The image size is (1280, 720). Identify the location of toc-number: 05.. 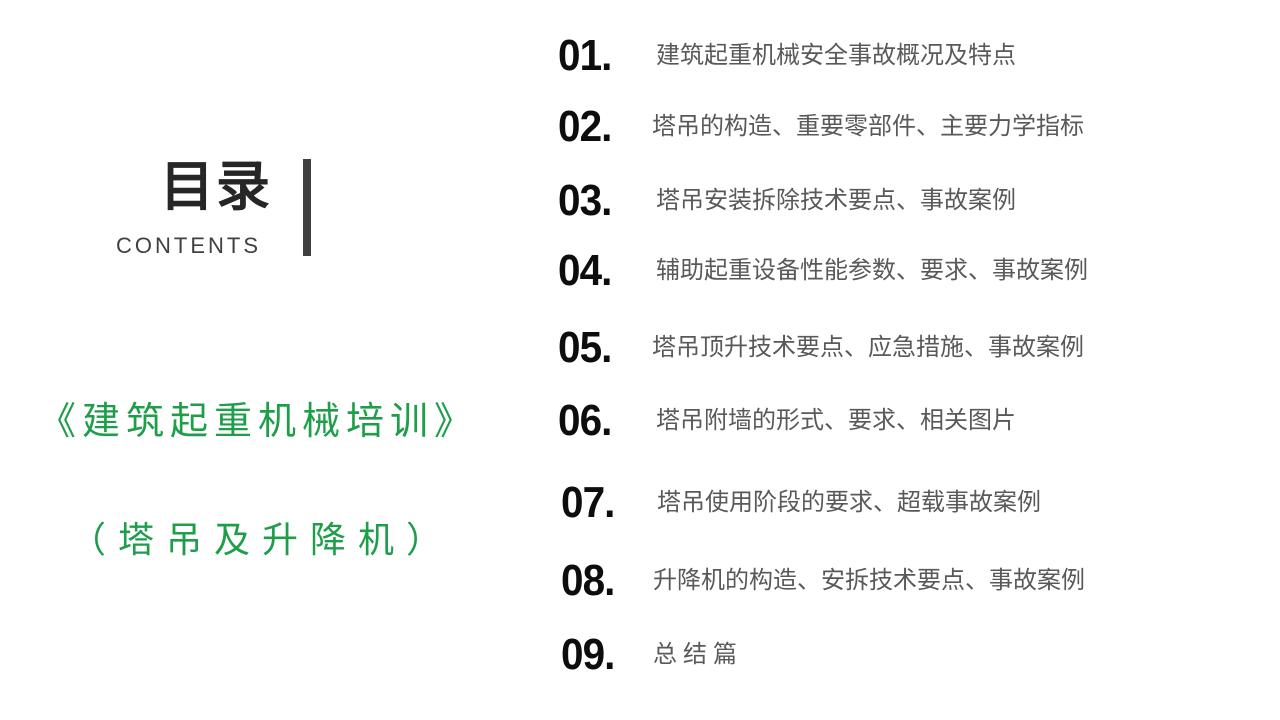
(585, 347).